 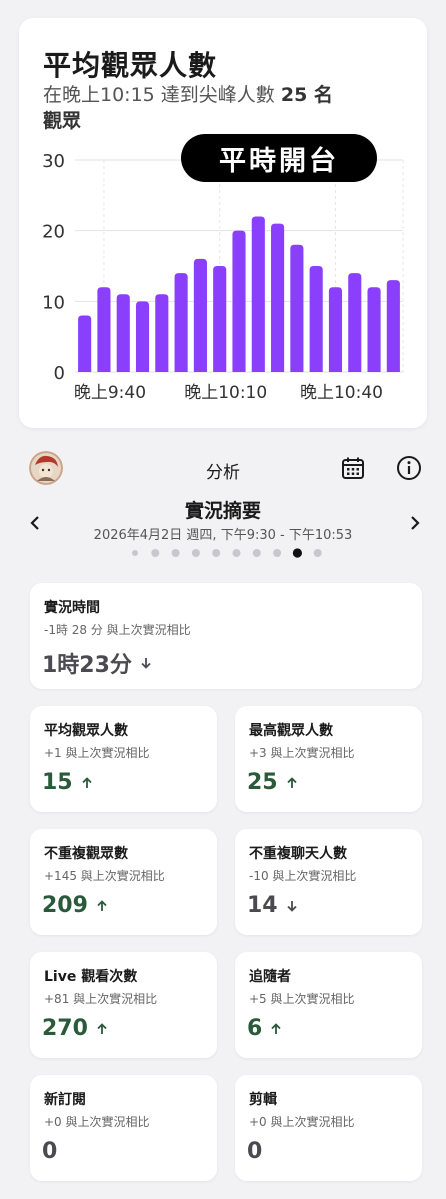 I want to click on stat-label: 不重複觀眾數, so click(x=86, y=854).